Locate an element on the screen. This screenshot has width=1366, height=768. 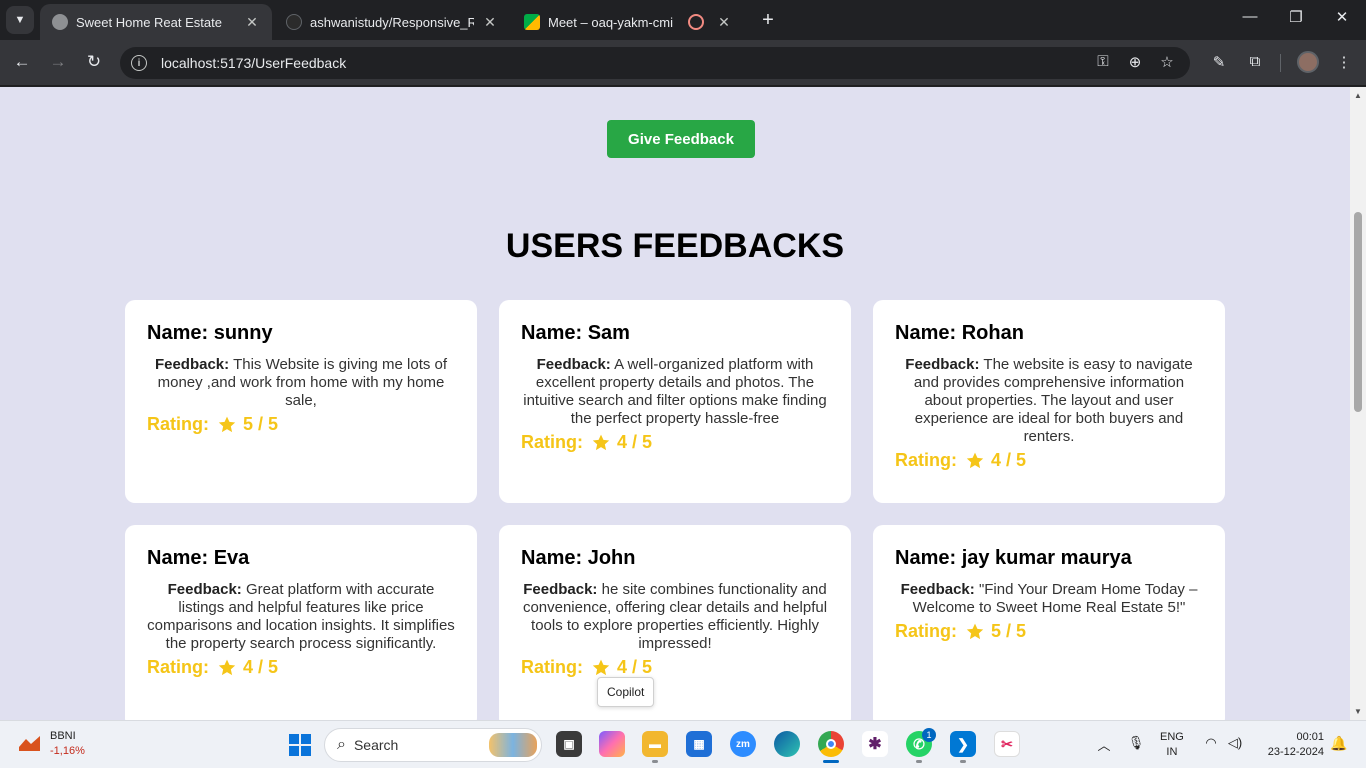
reload-icon: ↻ is located at coordinates (94, 62).